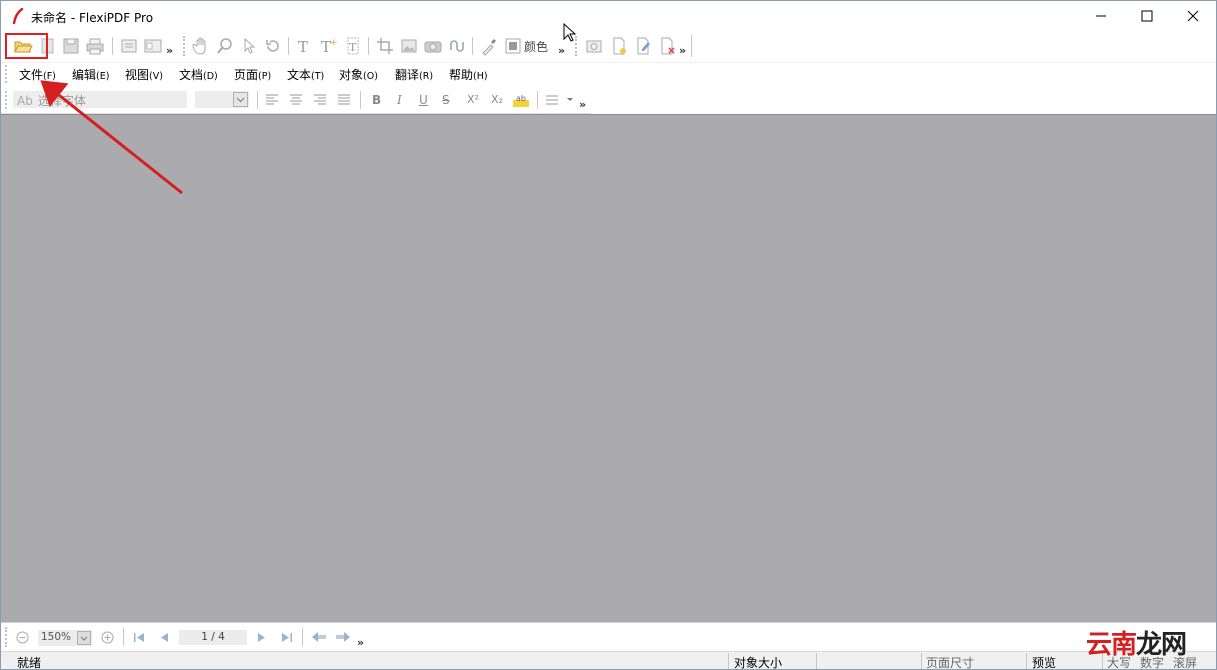 This screenshot has width=1217, height=670. I want to click on window-title: 未命名 - FlexiPDF Pro, so click(92, 18).